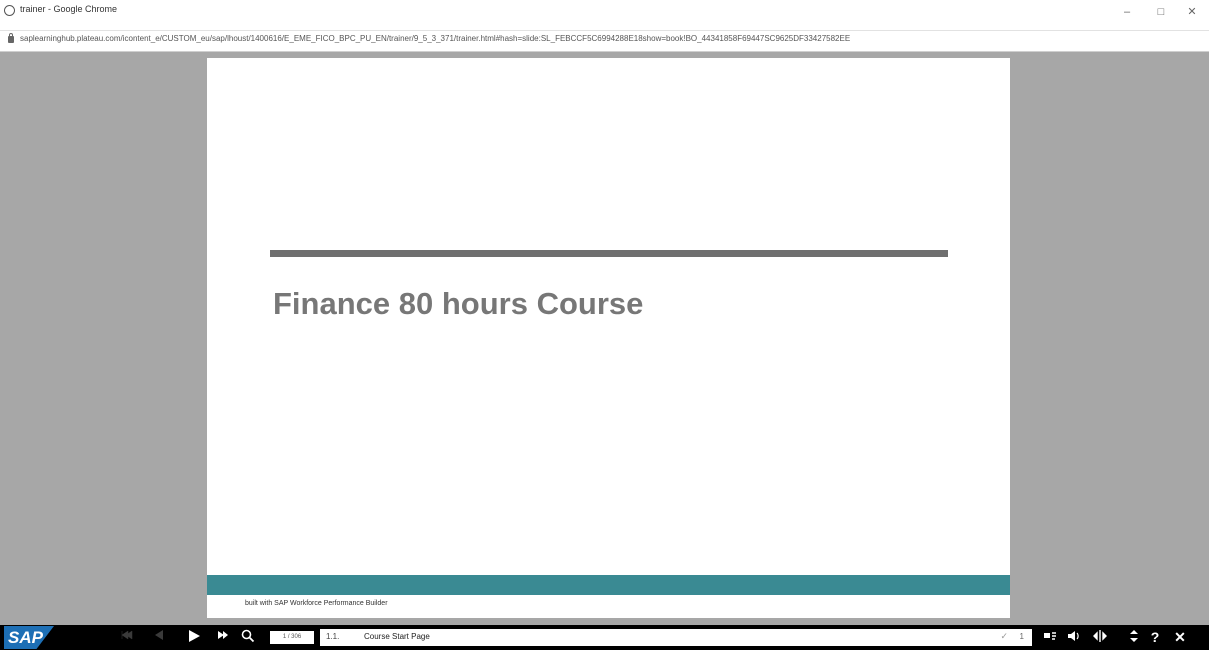 Image resolution: width=1209 pixels, height=650 pixels. What do you see at coordinates (604, 15) in the screenshot?
I see `browser-title-bar: trainer - Google Chrome – □ ✕` at bounding box center [604, 15].